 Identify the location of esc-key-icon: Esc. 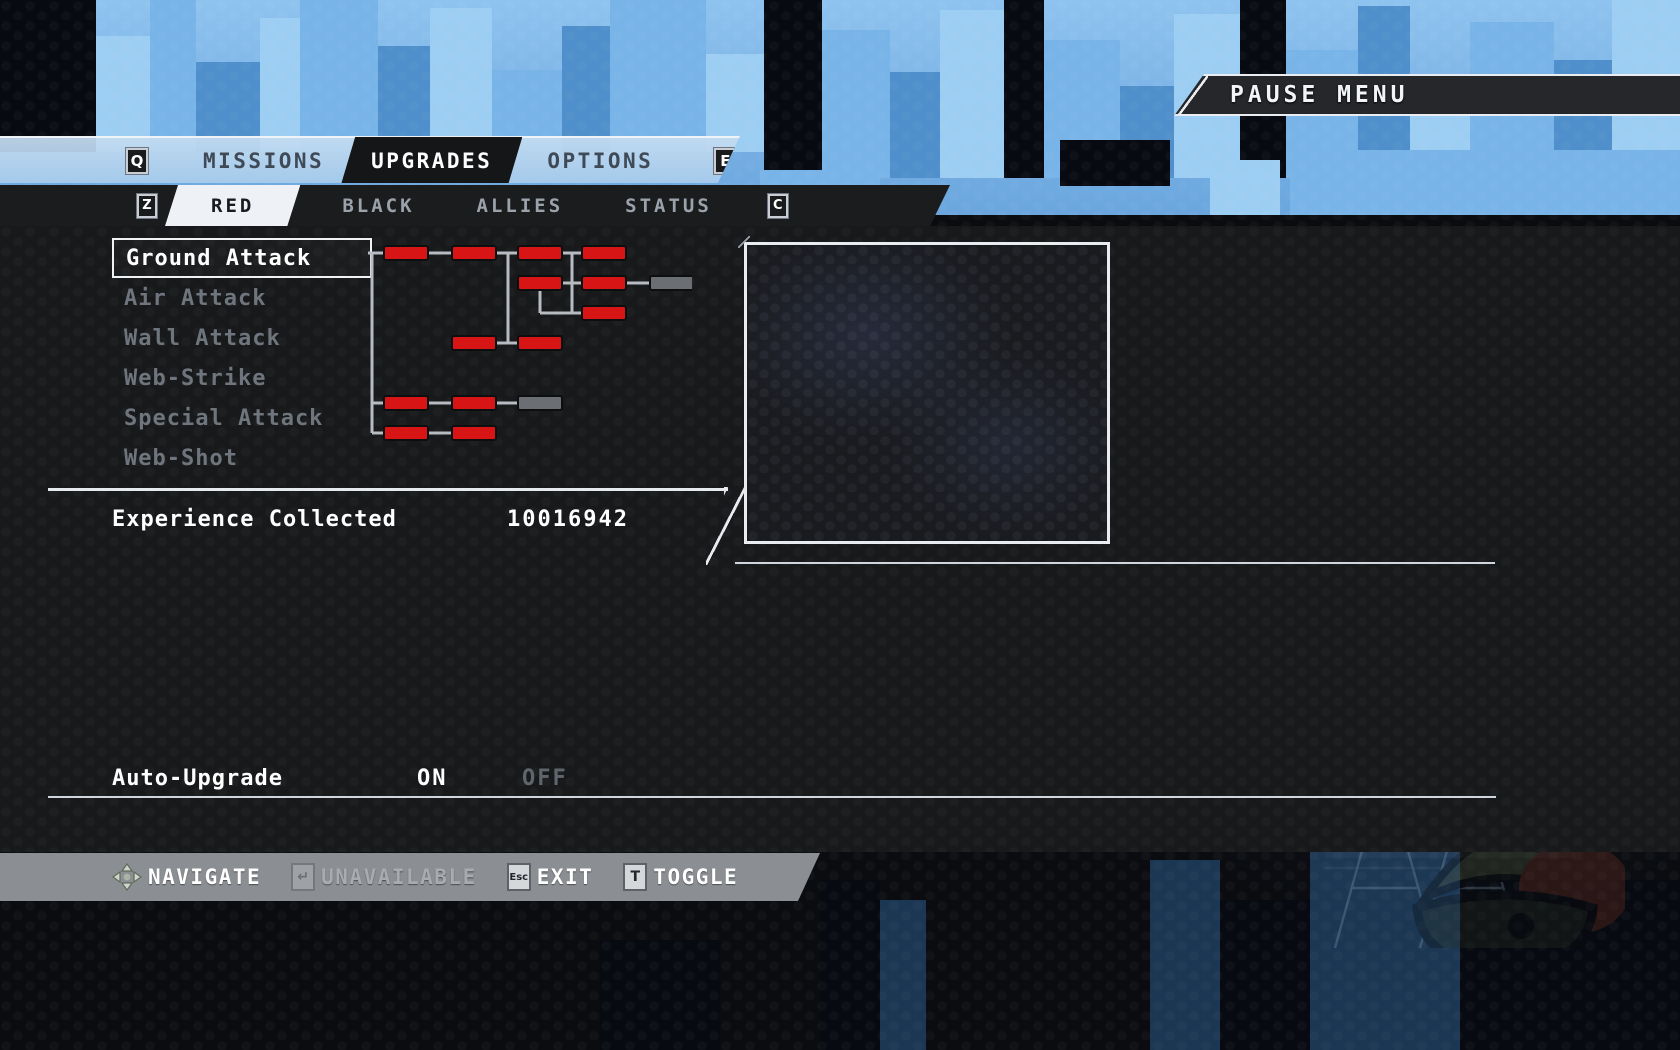
(518, 877).